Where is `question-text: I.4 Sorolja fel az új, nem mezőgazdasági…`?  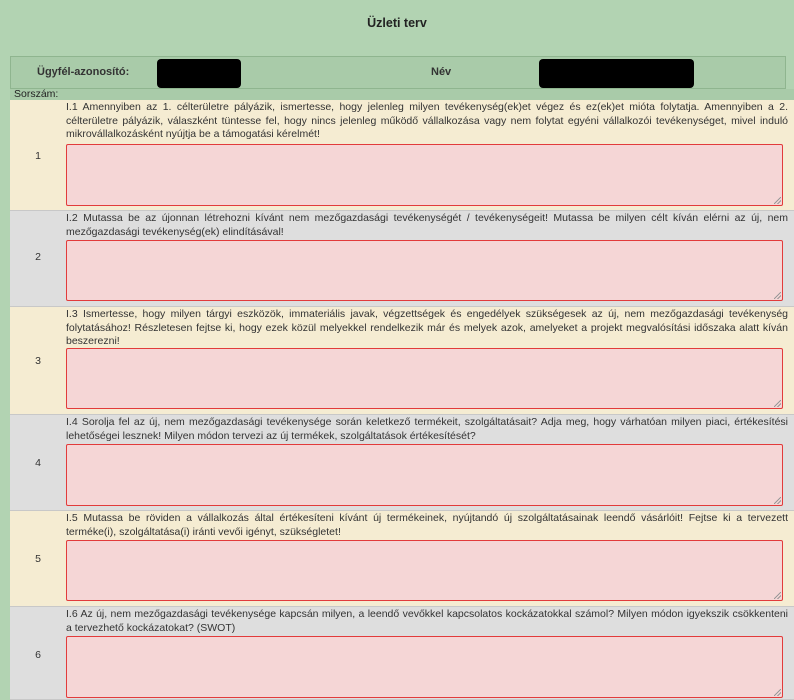
question-text: I.4 Sorolja fel az új, nem mezőgazdasági… is located at coordinates (427, 429).